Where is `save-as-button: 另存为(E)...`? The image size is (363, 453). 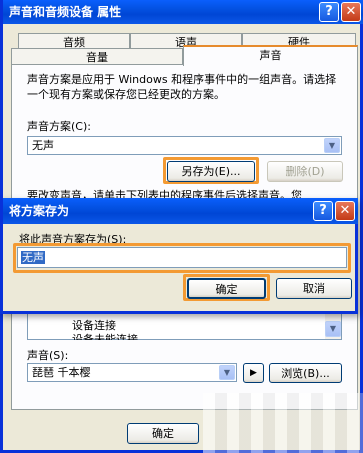
save-as-button: 另存为(E)... is located at coordinates (211, 171).